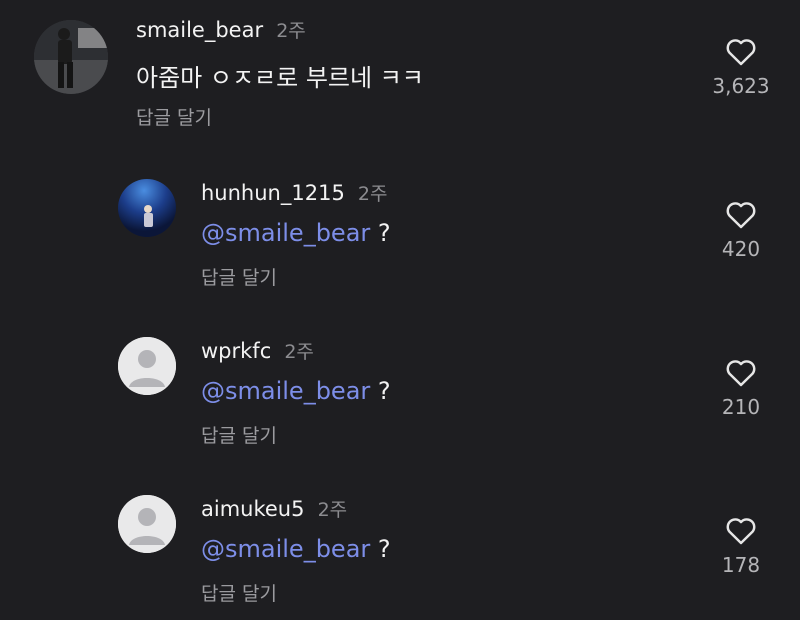 The image size is (800, 620). I want to click on username: smaile_bear, so click(199, 30).